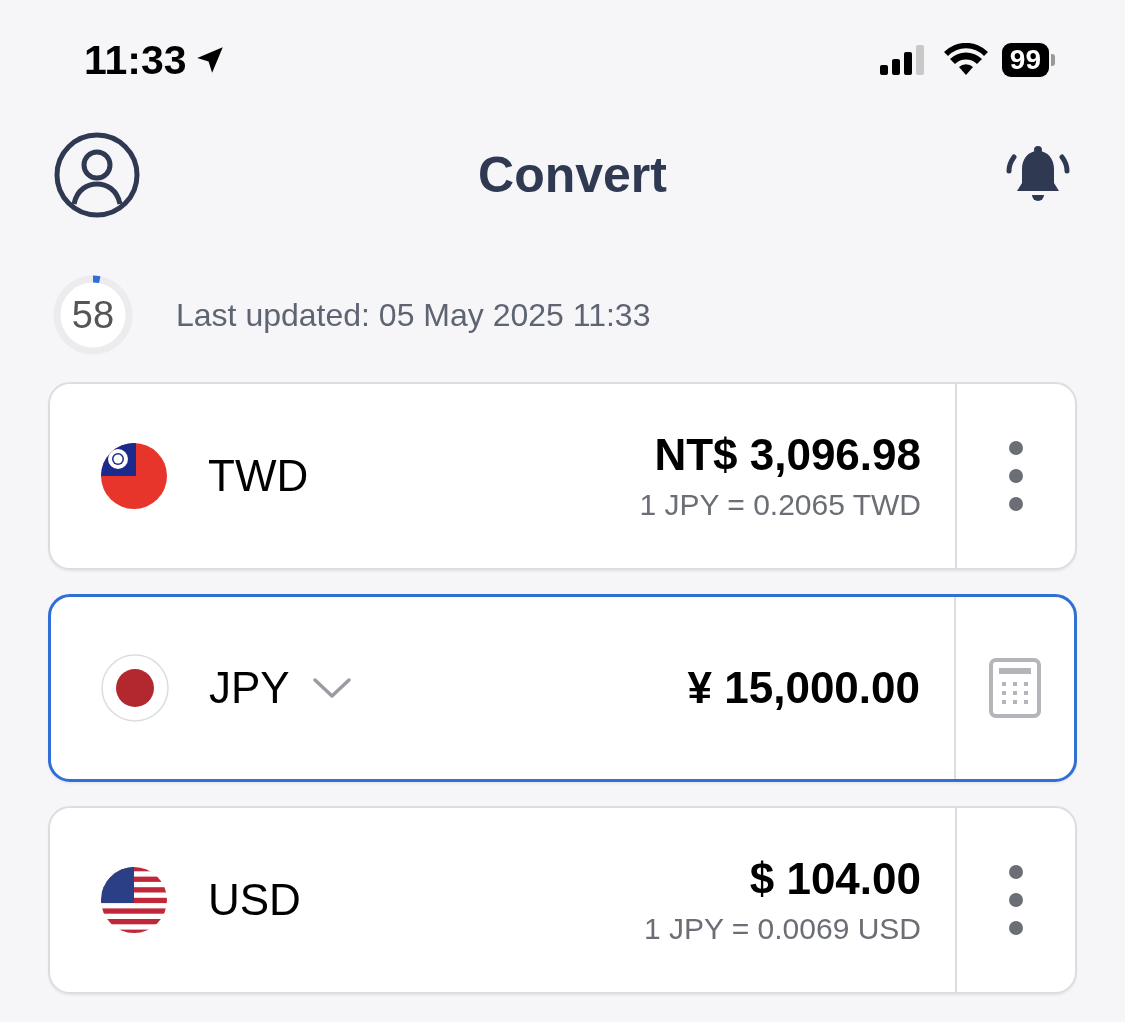 The width and height of the screenshot is (1125, 1022). I want to click on currency-code: USD, so click(254, 900).